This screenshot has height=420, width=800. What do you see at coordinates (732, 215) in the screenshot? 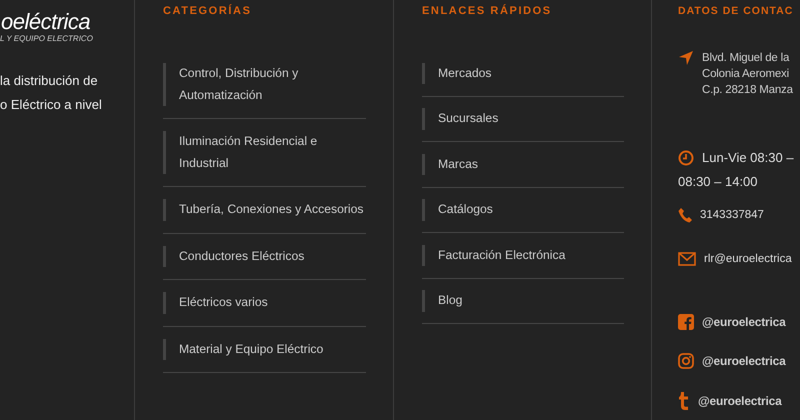
I see `phone-number: 3143337847` at bounding box center [732, 215].